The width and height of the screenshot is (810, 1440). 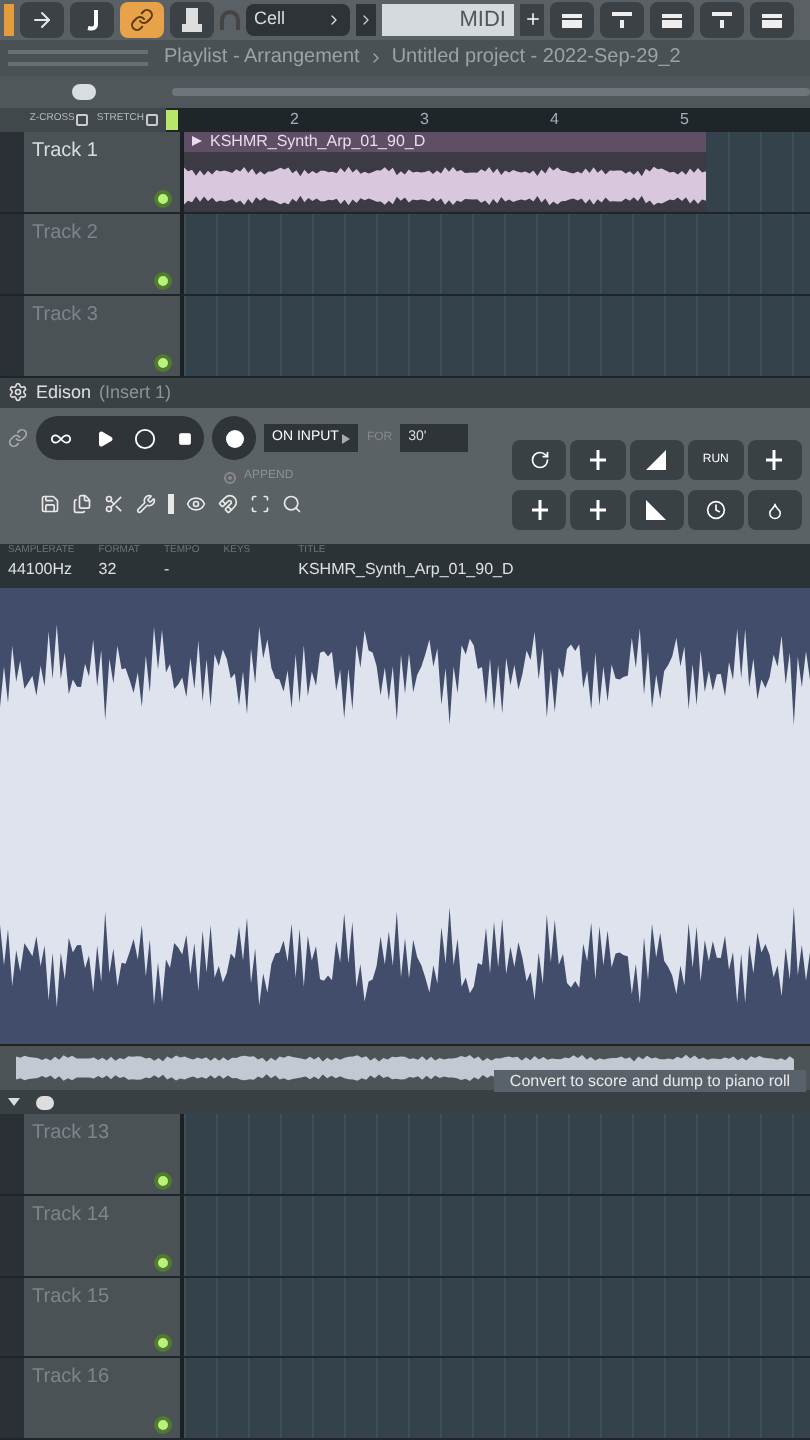 I want to click on playhead-marker, so click(x=172, y=119).